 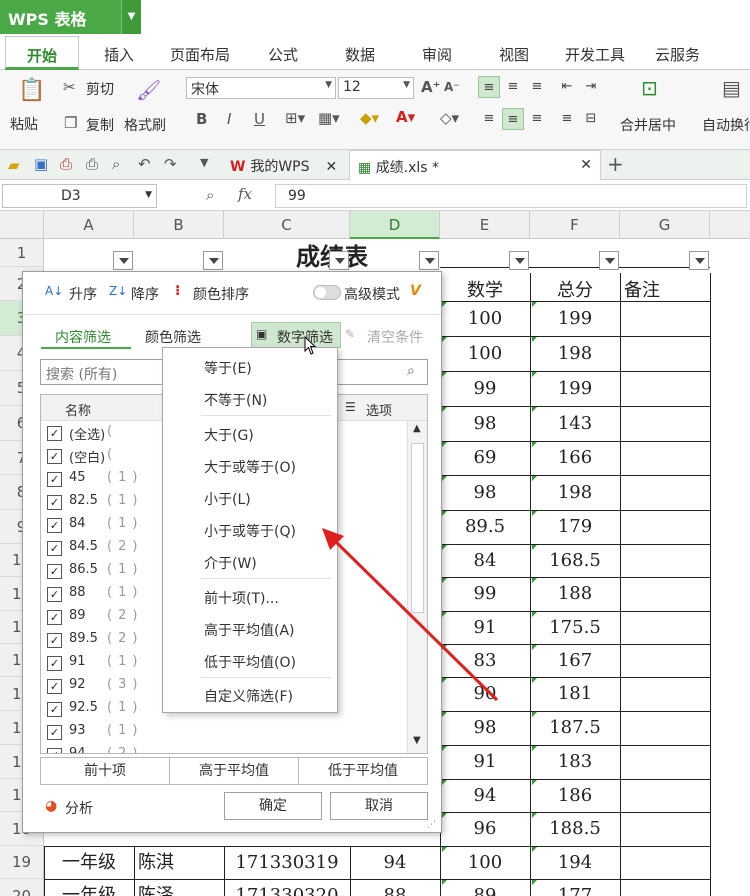 What do you see at coordinates (296, 335) in the screenshot?
I see `tab-number-filter: ▣ 数字筛选` at bounding box center [296, 335].